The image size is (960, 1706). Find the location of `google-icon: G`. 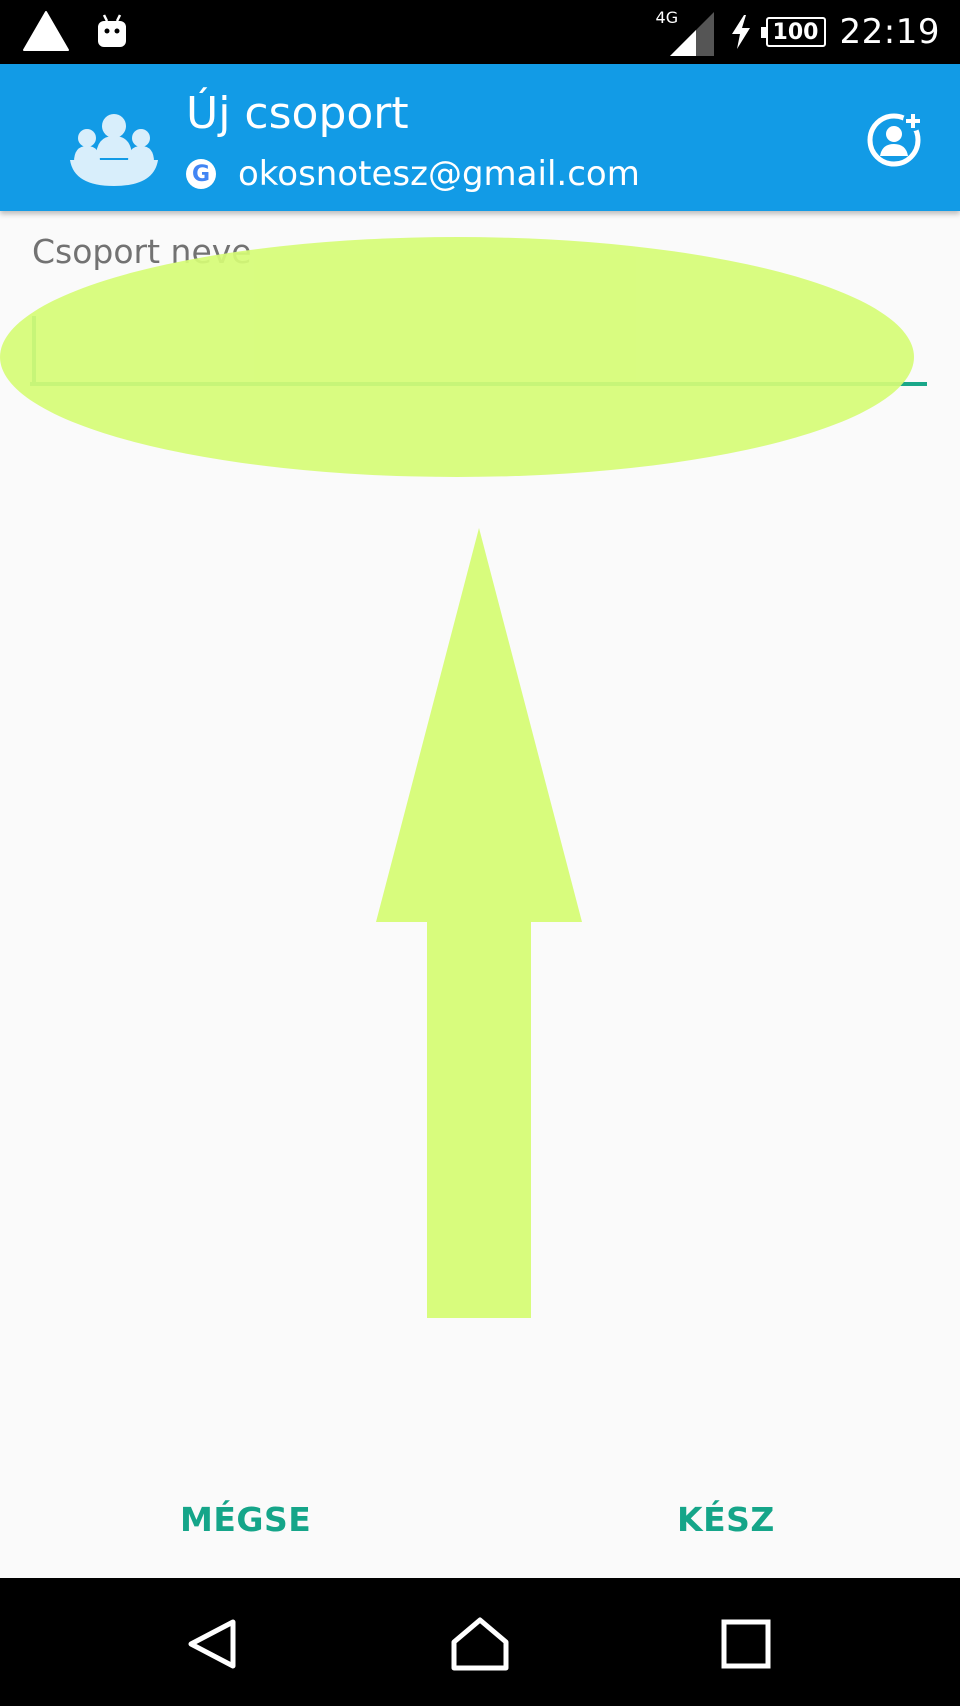

google-icon: G is located at coordinates (201, 174).